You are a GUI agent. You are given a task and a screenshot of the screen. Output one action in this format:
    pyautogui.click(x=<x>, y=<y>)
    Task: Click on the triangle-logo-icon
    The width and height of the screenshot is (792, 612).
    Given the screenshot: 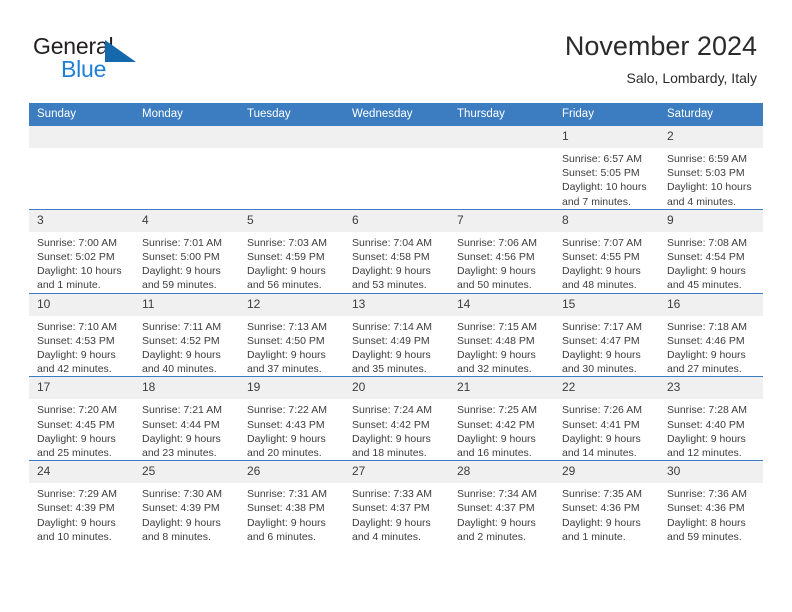 What is the action you would take?
    pyautogui.click(x=120, y=51)
    